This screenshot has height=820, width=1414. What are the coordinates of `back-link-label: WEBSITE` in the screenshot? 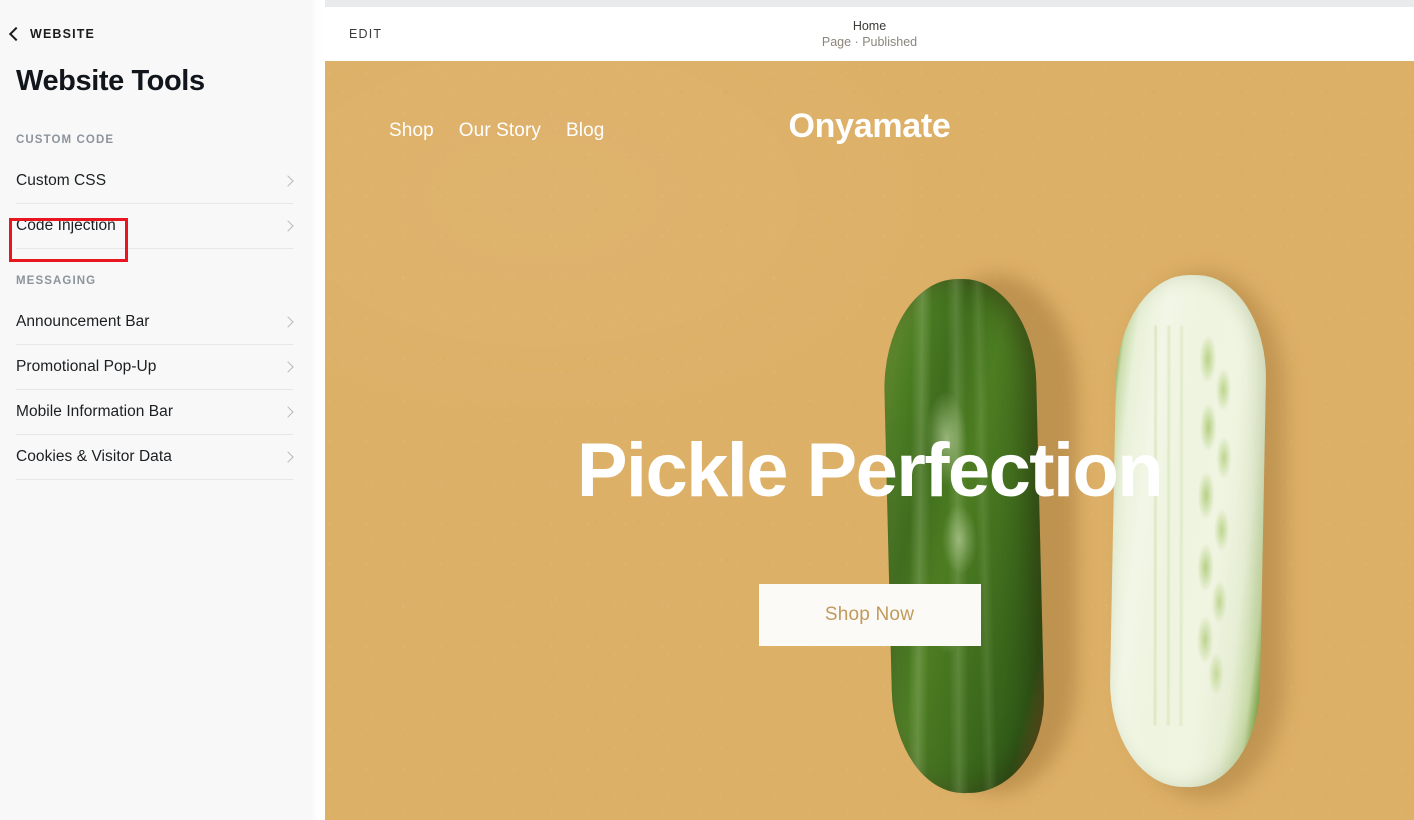 It's located at (62, 34).